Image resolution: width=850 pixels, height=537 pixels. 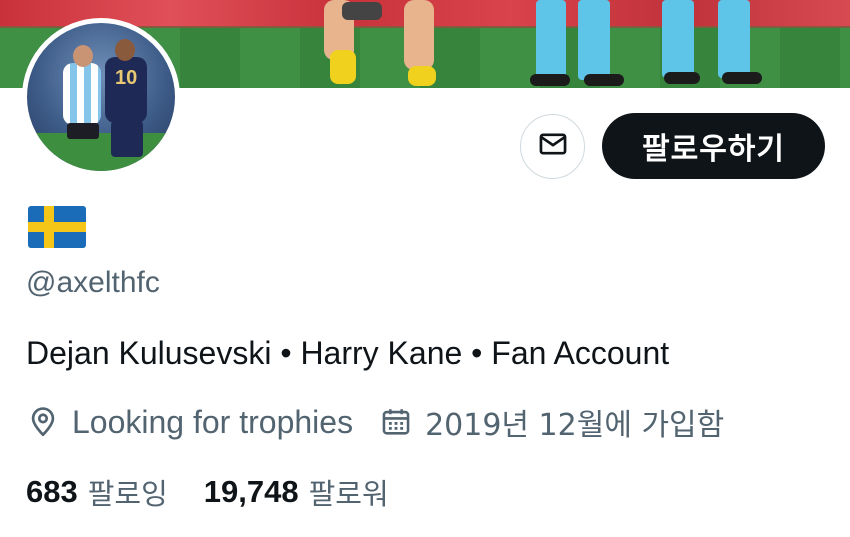 I want to click on calendar-icon, so click(x=396, y=422).